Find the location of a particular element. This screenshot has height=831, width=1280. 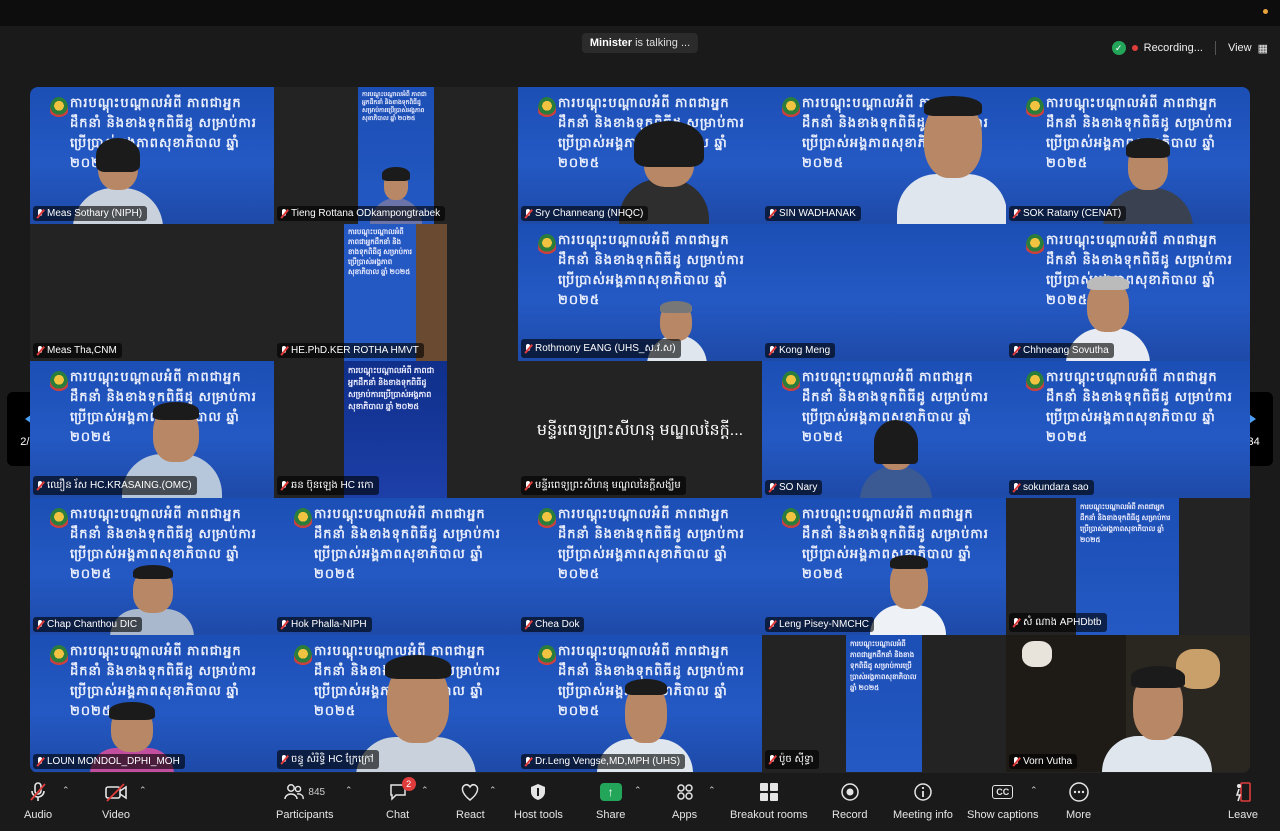

participant-name: Meas Sothary (NIPH) is located at coordinates (95, 213).